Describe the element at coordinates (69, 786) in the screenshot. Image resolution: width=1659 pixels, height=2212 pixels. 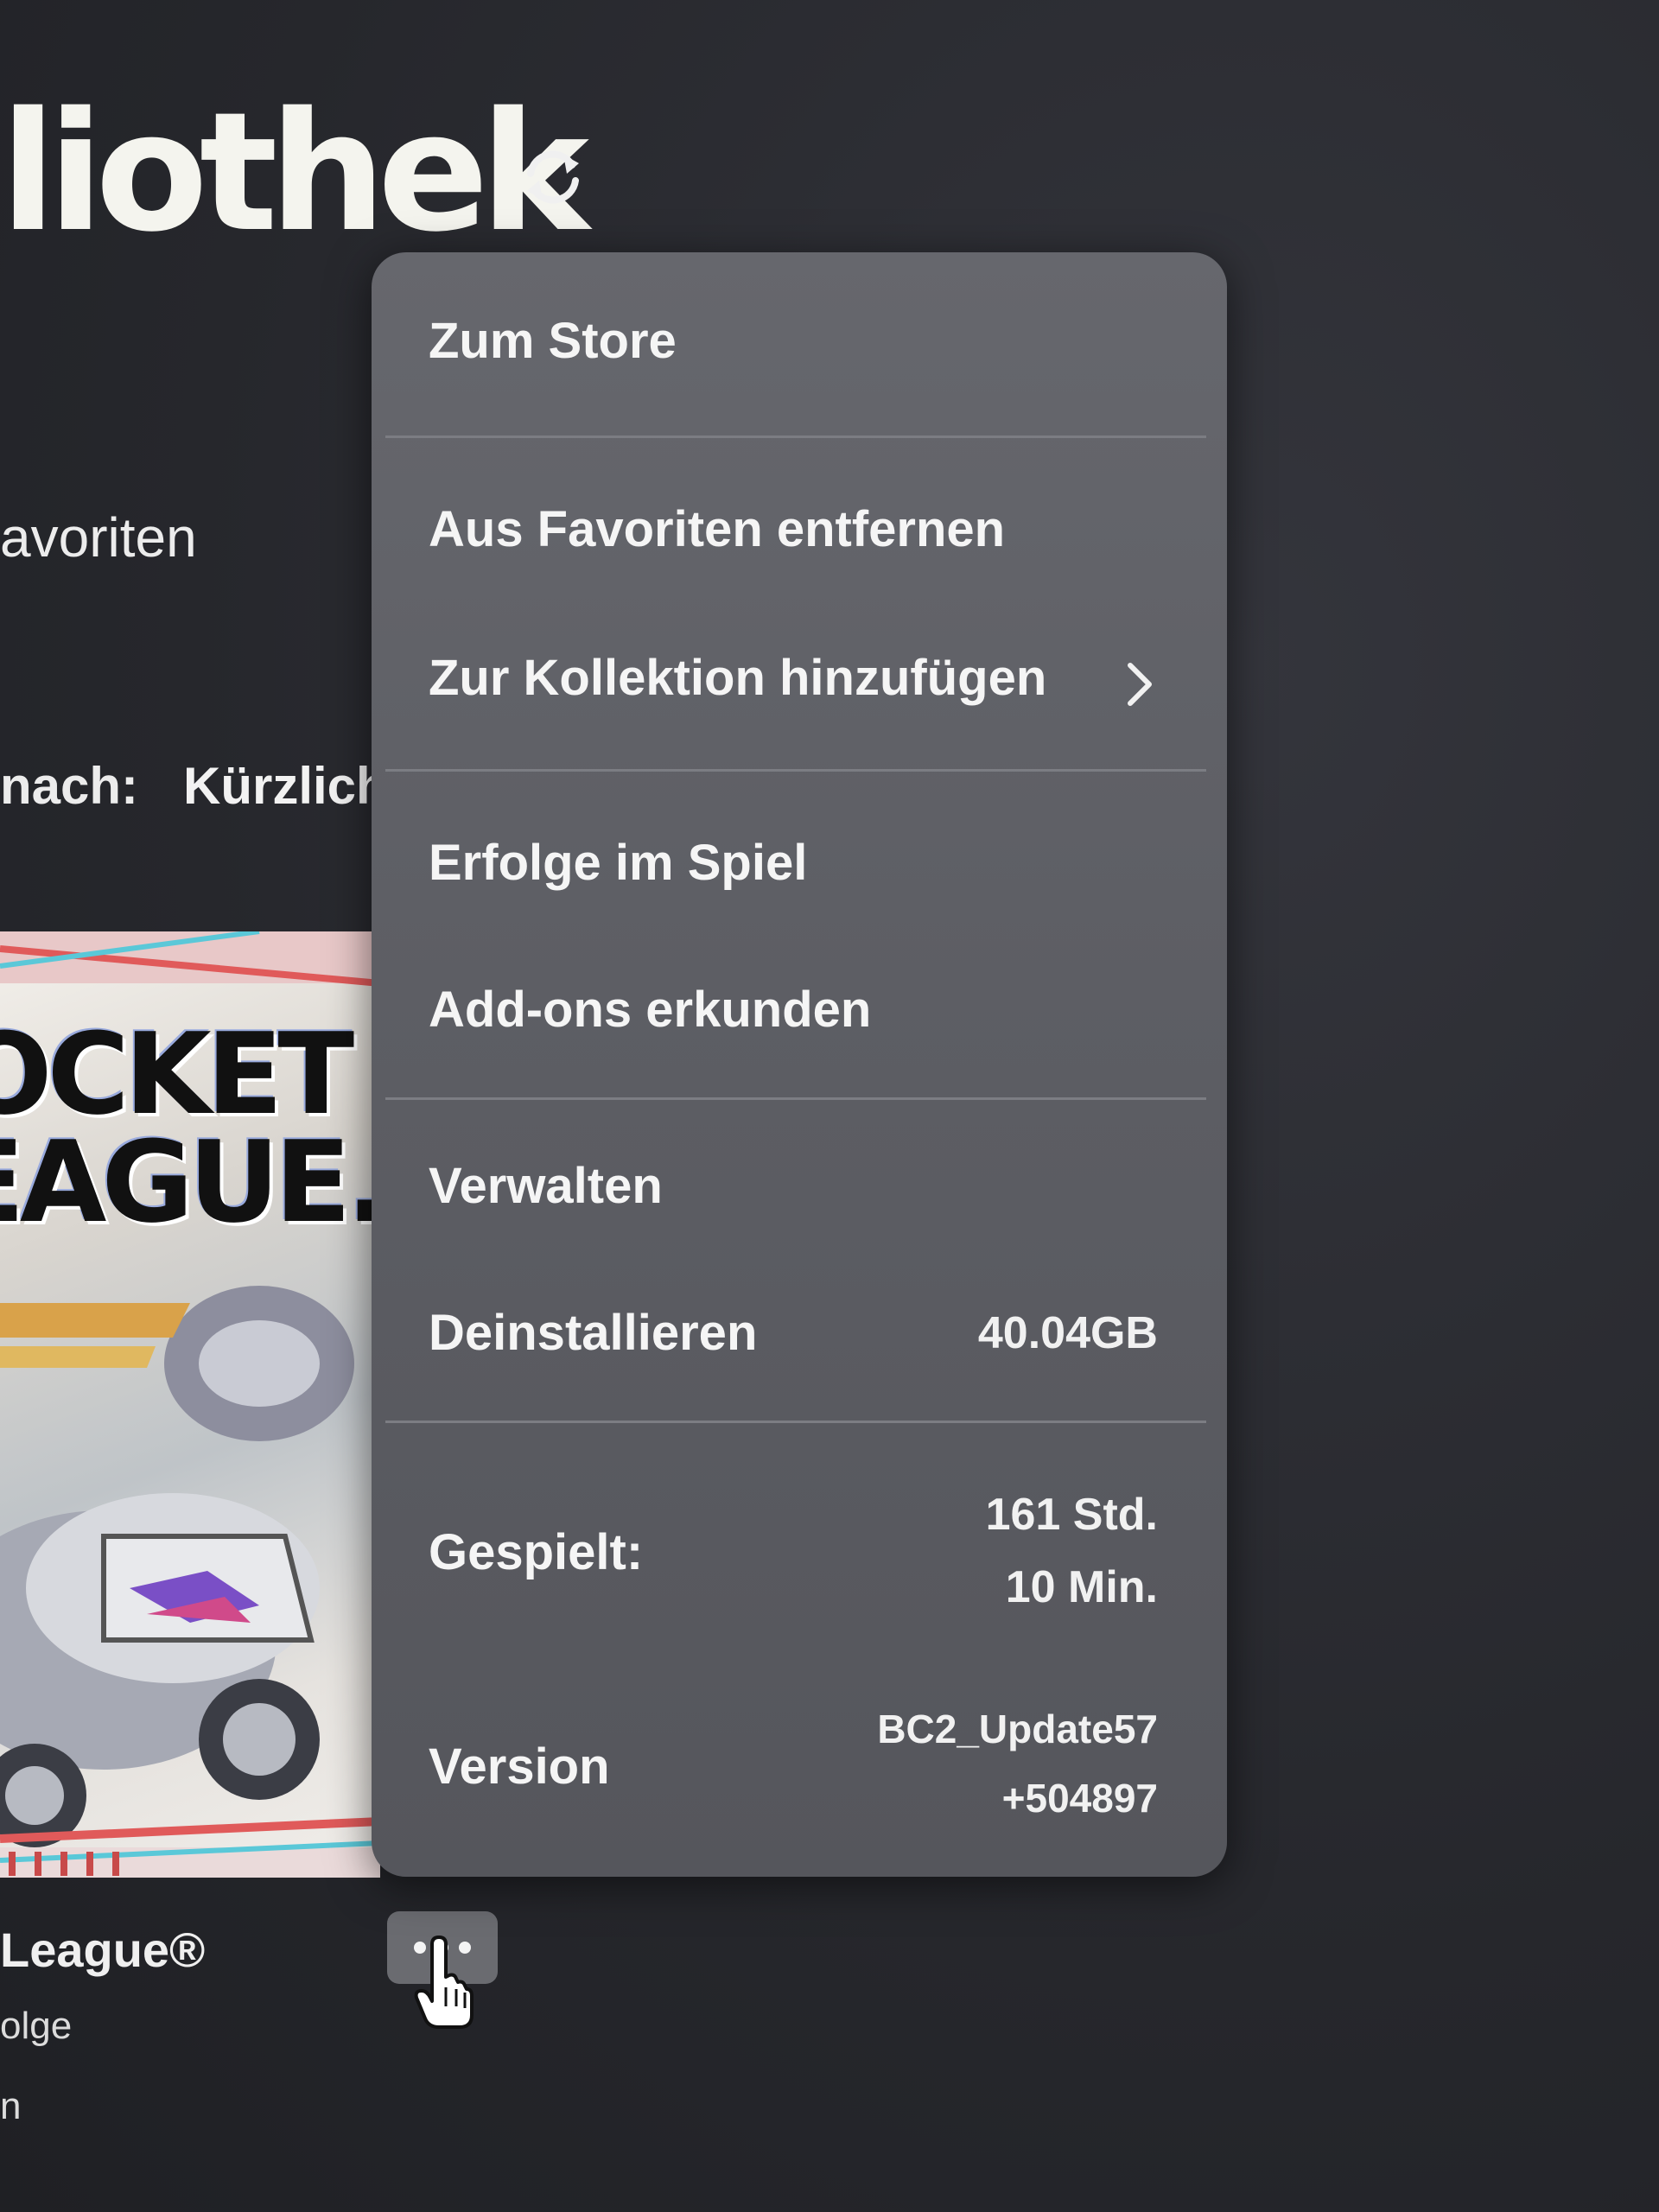
I see `sort-label: nach:` at that location.